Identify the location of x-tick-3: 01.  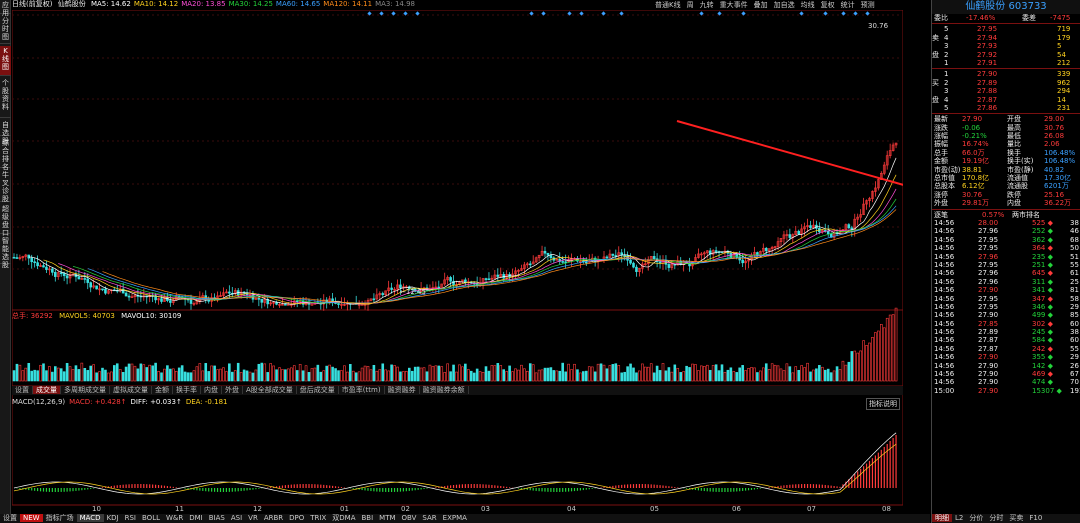
(344, 509).